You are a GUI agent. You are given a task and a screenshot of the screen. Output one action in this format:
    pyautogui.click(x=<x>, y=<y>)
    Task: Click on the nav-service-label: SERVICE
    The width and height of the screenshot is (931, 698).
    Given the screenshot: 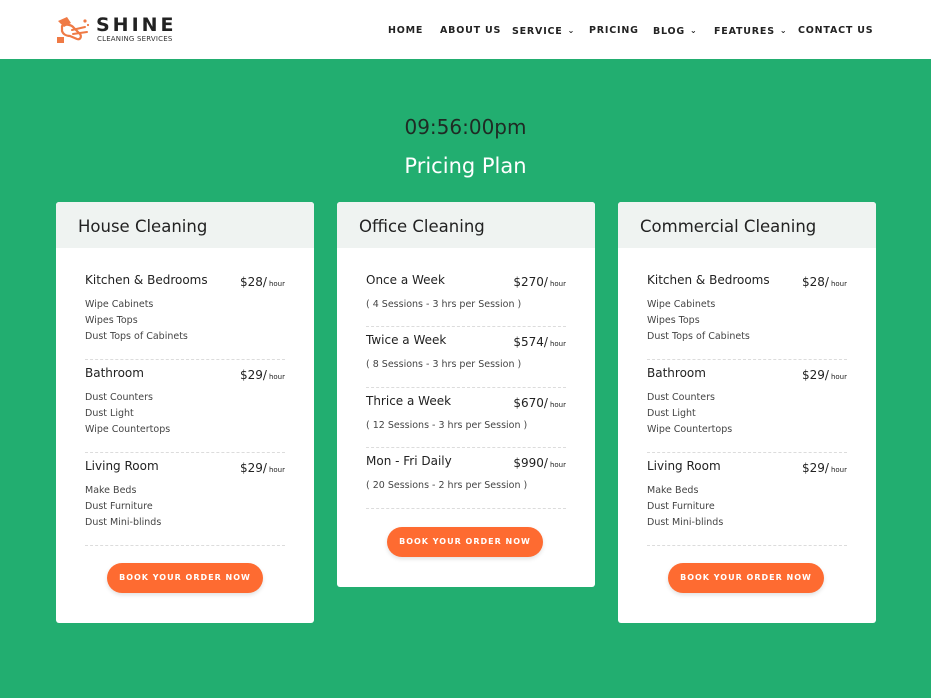 What is the action you would take?
    pyautogui.click(x=537, y=31)
    